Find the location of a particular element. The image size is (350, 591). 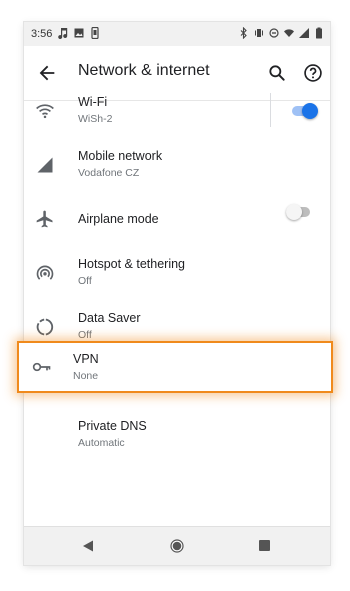

settings-item-vpn: VPN None is located at coordinates (175, 367).